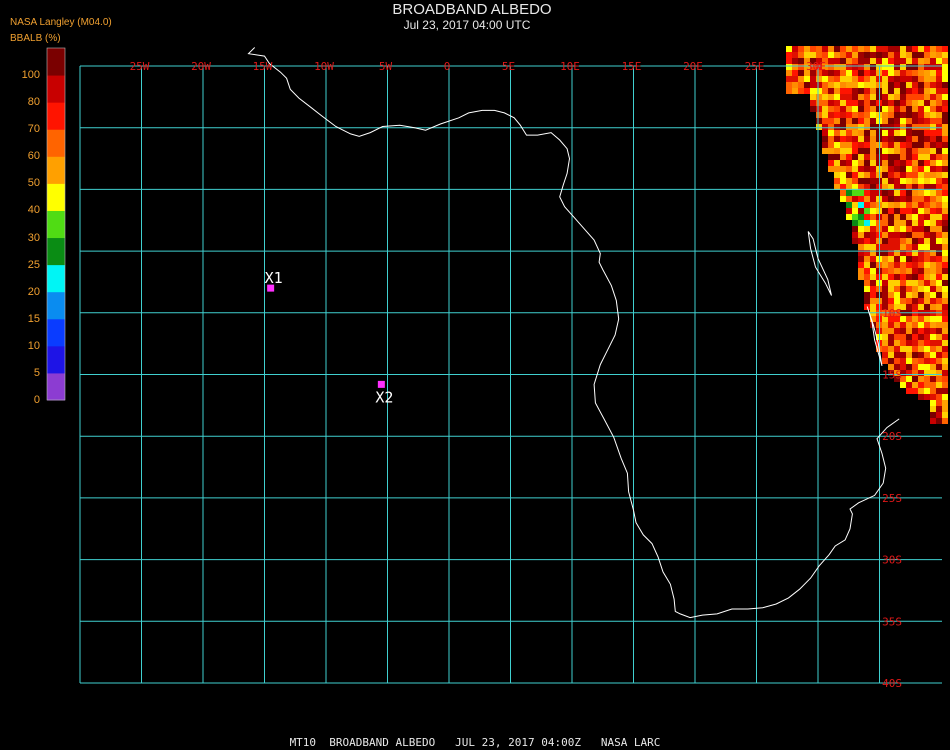  I want to click on point-marker-label: X2, so click(384, 397).